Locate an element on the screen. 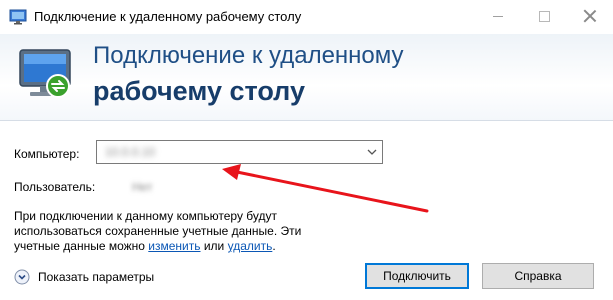 This screenshot has height=300, width=613. info-line3-text: учетные данные можно is located at coordinates (81, 246).